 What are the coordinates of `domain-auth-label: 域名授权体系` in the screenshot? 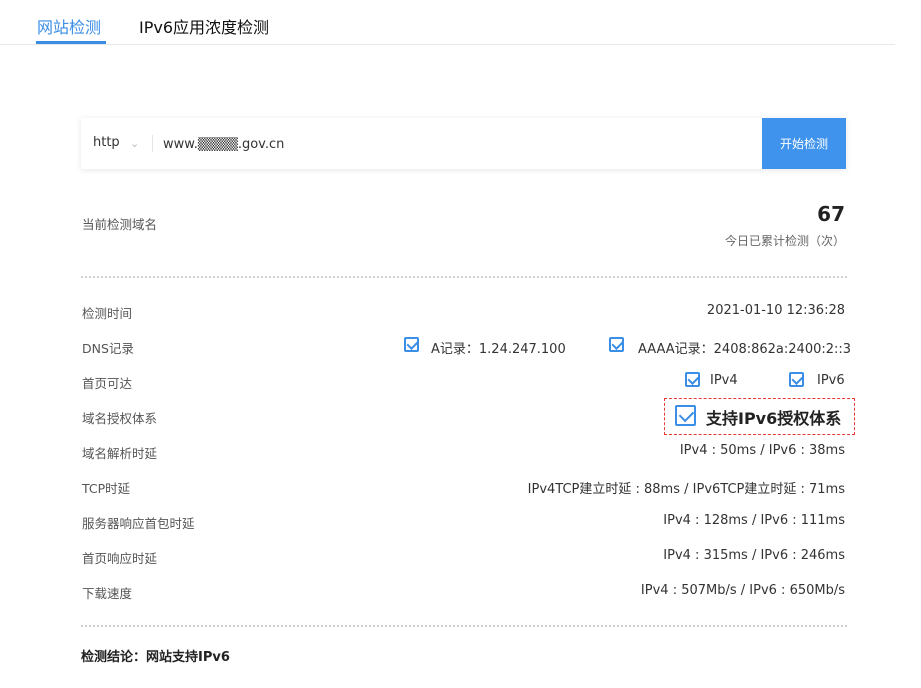 It's located at (120, 418).